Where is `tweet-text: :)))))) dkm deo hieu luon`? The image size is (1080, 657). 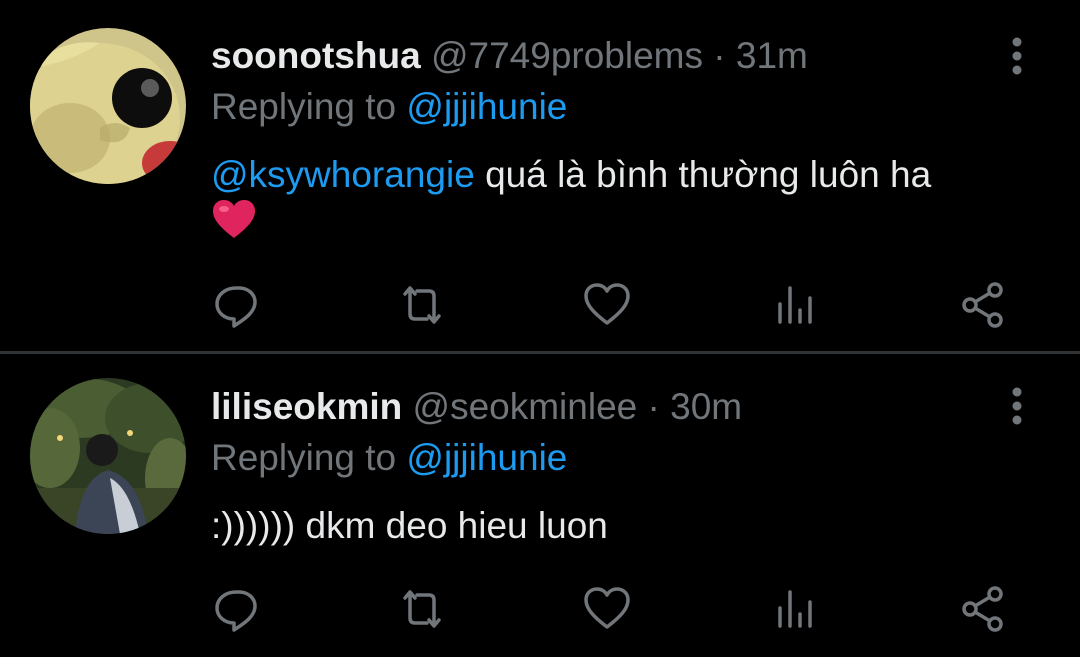 tweet-text: :)))))) dkm deo hieu luon is located at coordinates (621, 526).